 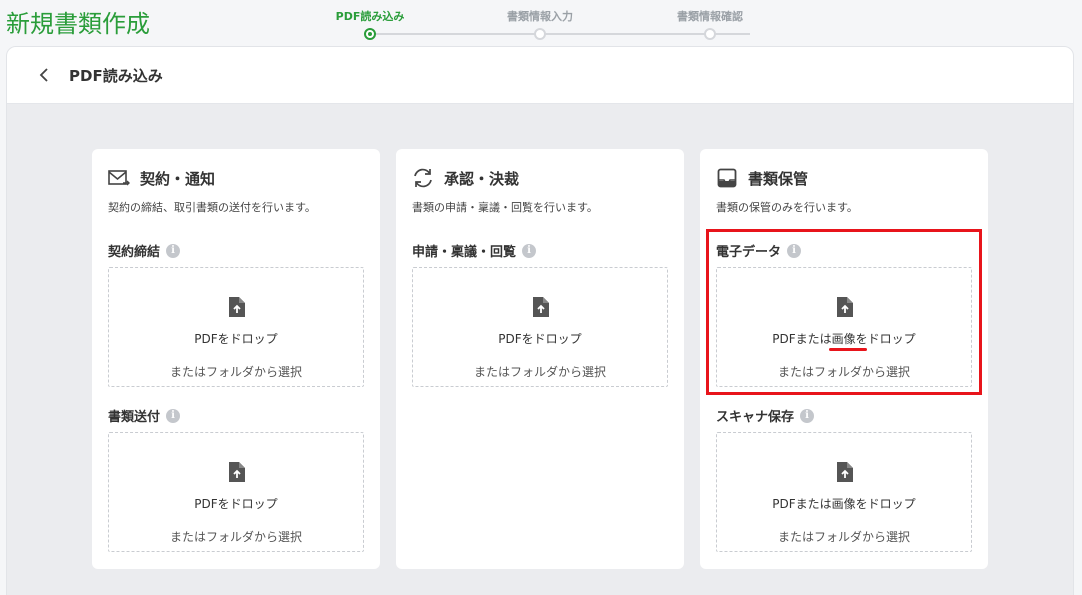 I want to click on mail-send-icon, so click(x=119, y=178).